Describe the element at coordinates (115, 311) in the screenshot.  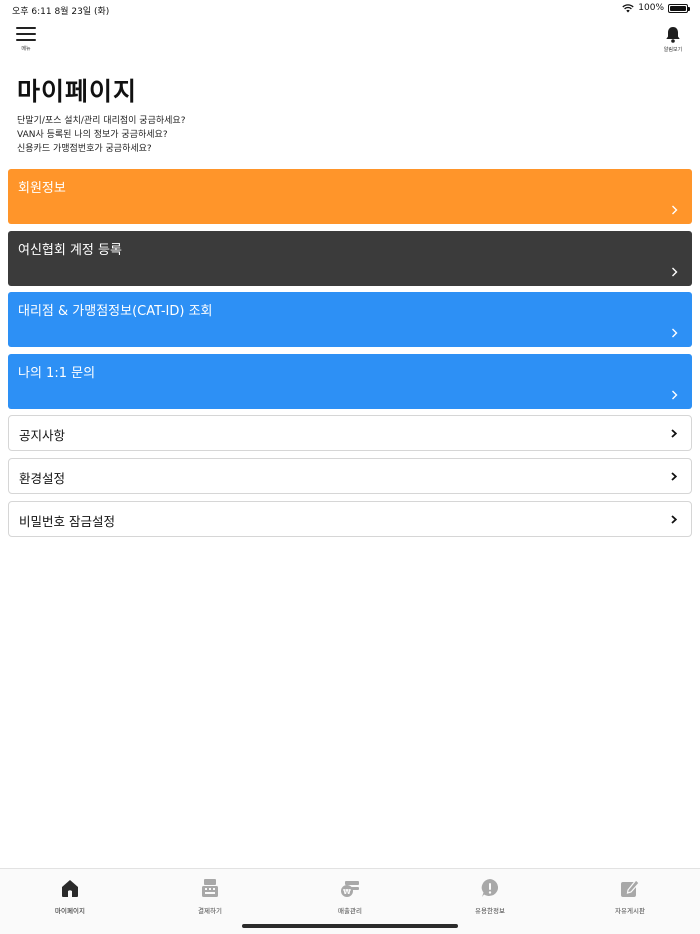
I see `card-title: 대리점 & 가맹점정보(CAT-ID) 조회` at that location.